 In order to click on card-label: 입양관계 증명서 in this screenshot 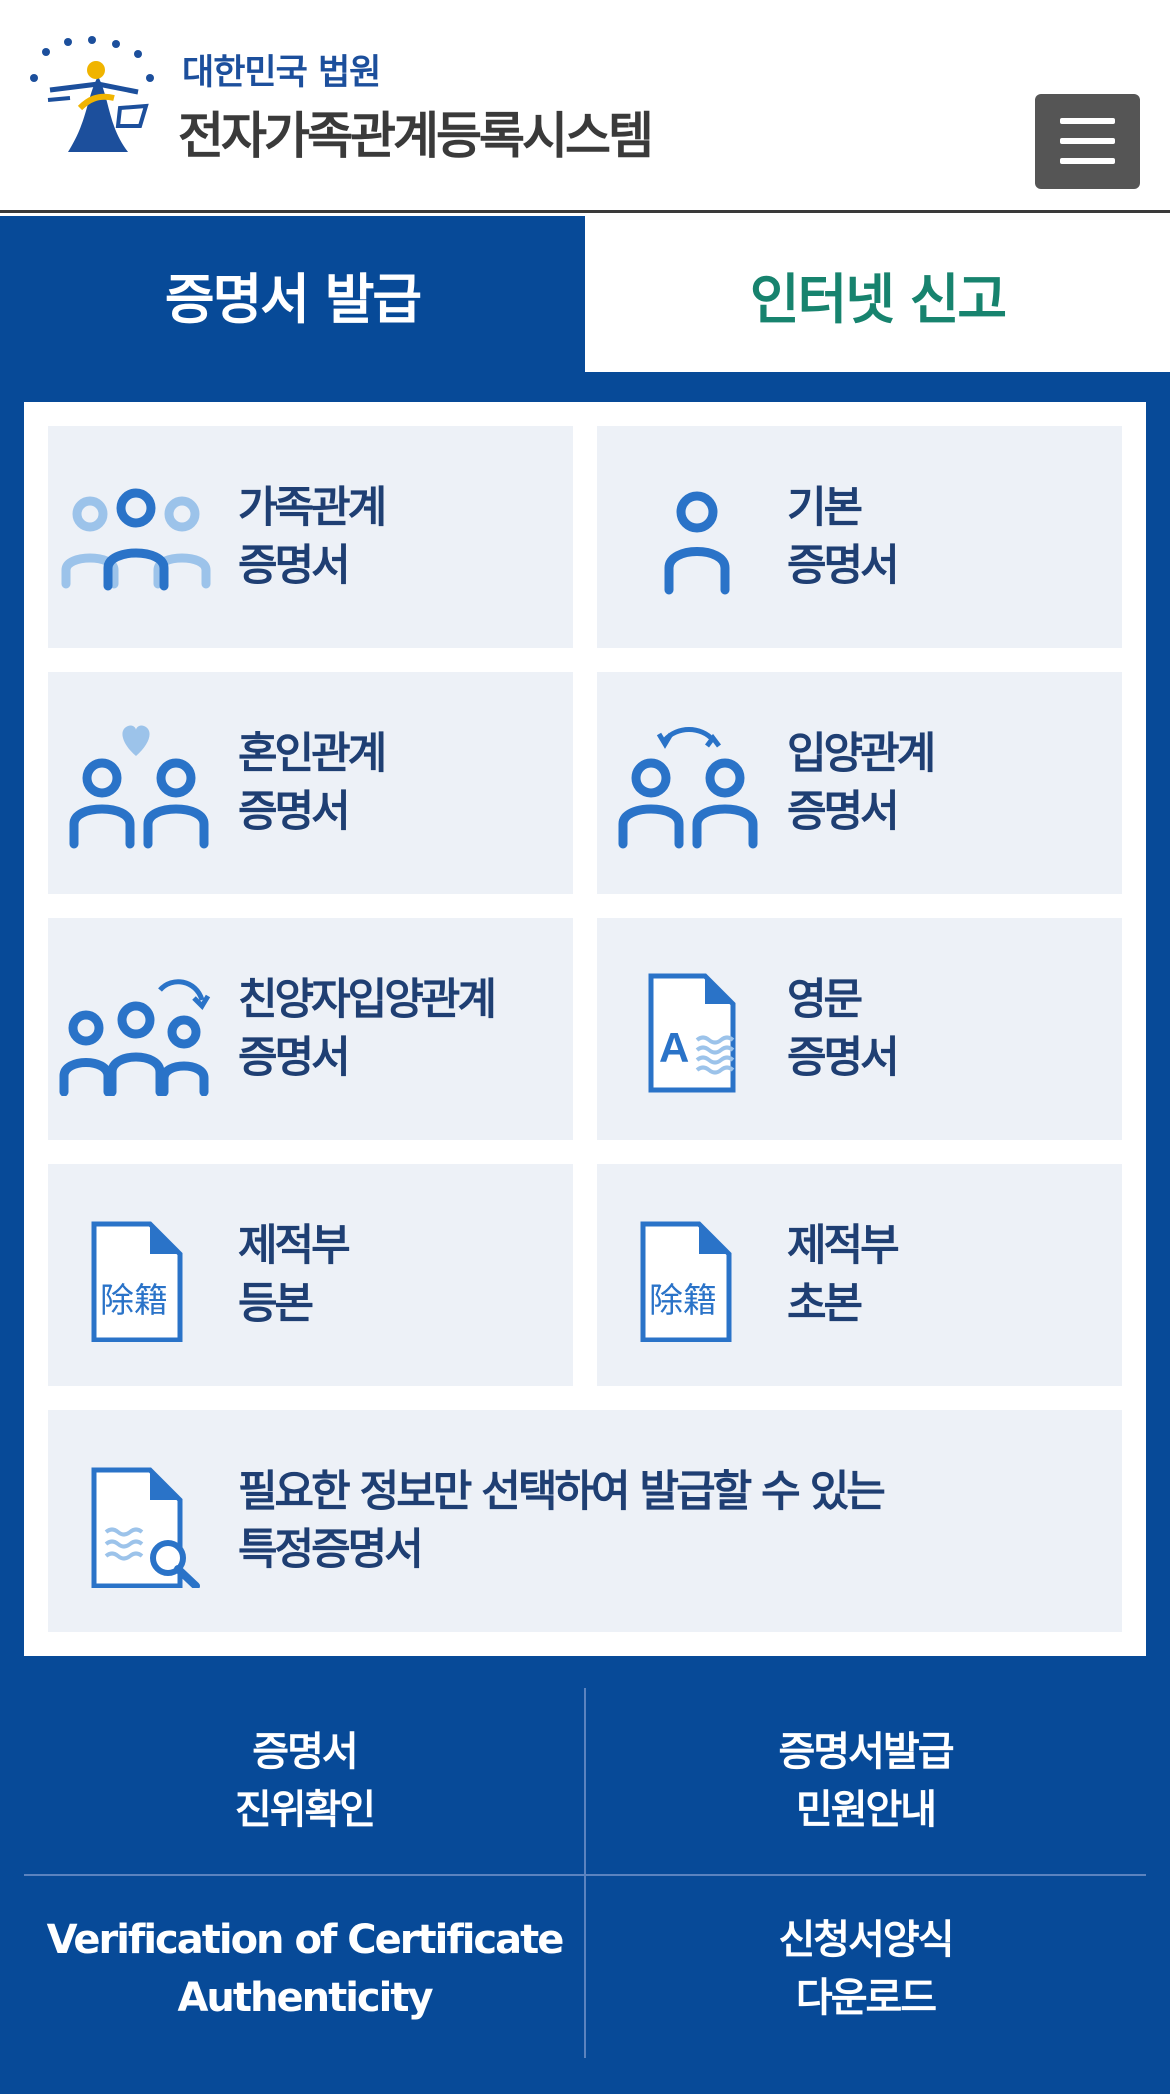, I will do `click(861, 783)`.